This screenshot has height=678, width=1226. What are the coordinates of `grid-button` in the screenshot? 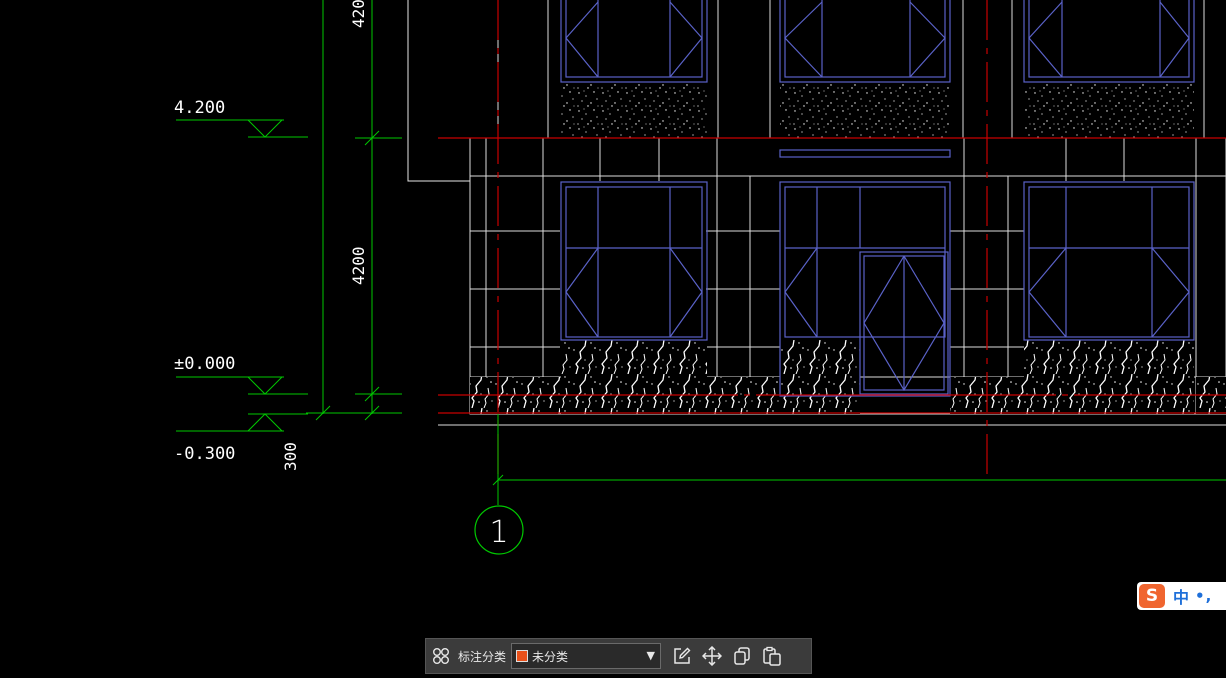 It's located at (441, 656).